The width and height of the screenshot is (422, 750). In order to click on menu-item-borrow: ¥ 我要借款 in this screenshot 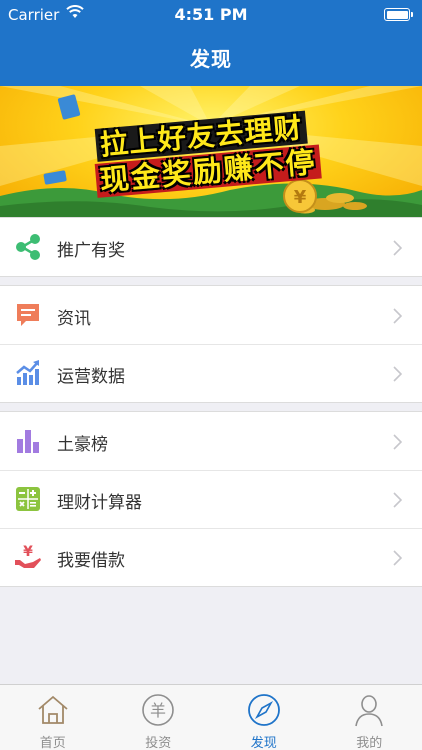, I will do `click(211, 557)`.